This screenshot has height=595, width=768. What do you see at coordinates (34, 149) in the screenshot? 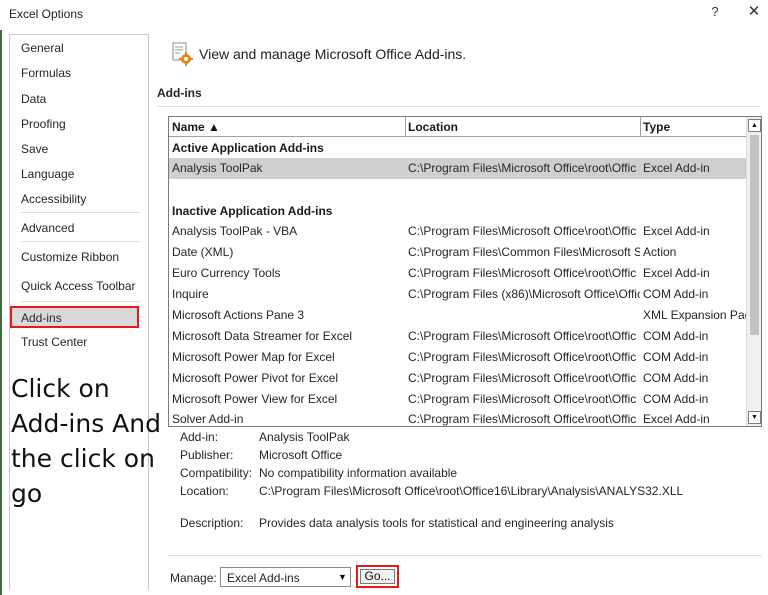
I see `sidebar-item-save: Save` at bounding box center [34, 149].